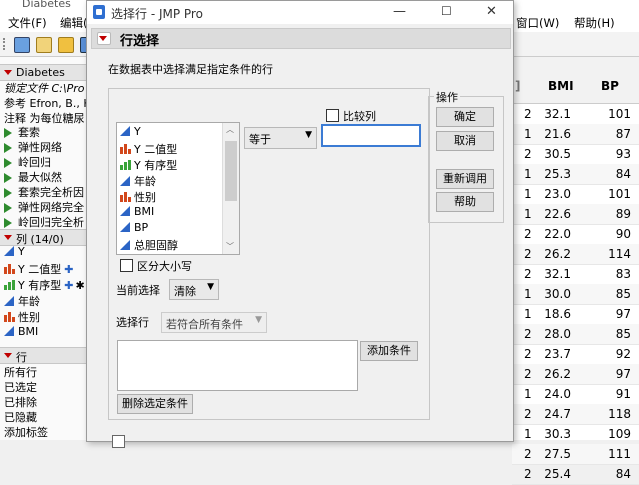  I want to click on ok-button: 确定, so click(465, 117).